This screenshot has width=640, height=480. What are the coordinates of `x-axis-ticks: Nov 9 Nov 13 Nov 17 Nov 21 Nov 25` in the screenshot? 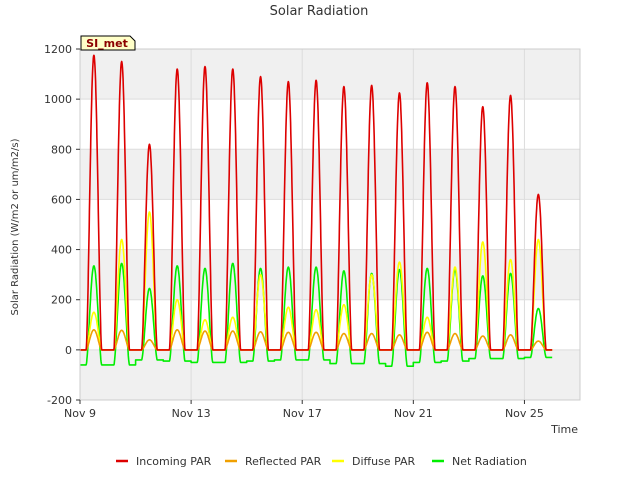 It's located at (304, 410).